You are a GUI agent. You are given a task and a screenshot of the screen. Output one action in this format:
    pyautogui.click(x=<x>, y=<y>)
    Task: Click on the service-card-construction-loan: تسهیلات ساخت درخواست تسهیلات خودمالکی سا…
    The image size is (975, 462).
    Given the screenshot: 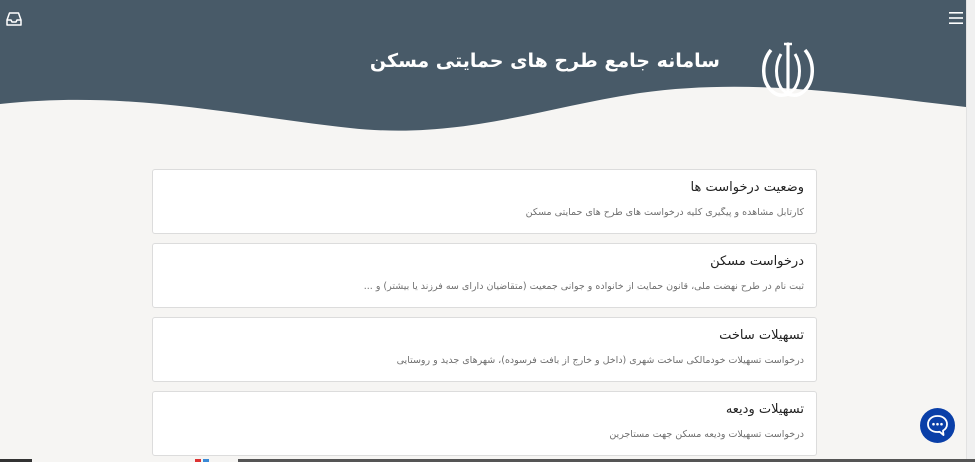 What is the action you would take?
    pyautogui.click(x=484, y=349)
    